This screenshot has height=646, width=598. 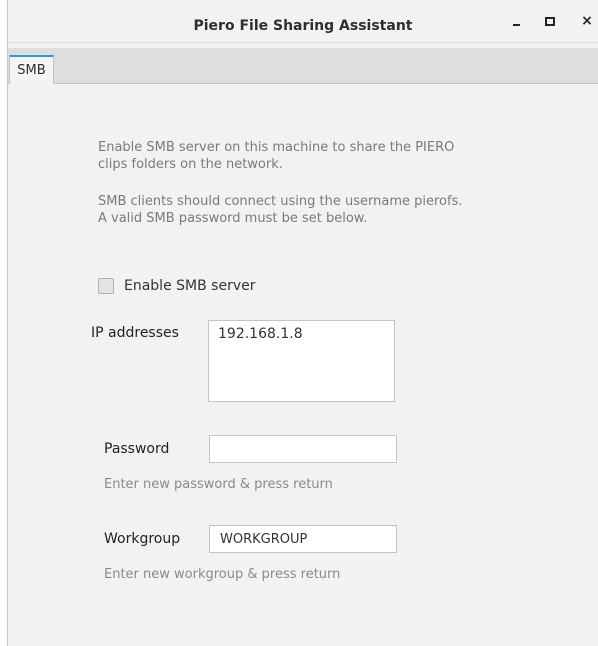 What do you see at coordinates (106, 286) in the screenshot?
I see `enable-smb-checkbox` at bounding box center [106, 286].